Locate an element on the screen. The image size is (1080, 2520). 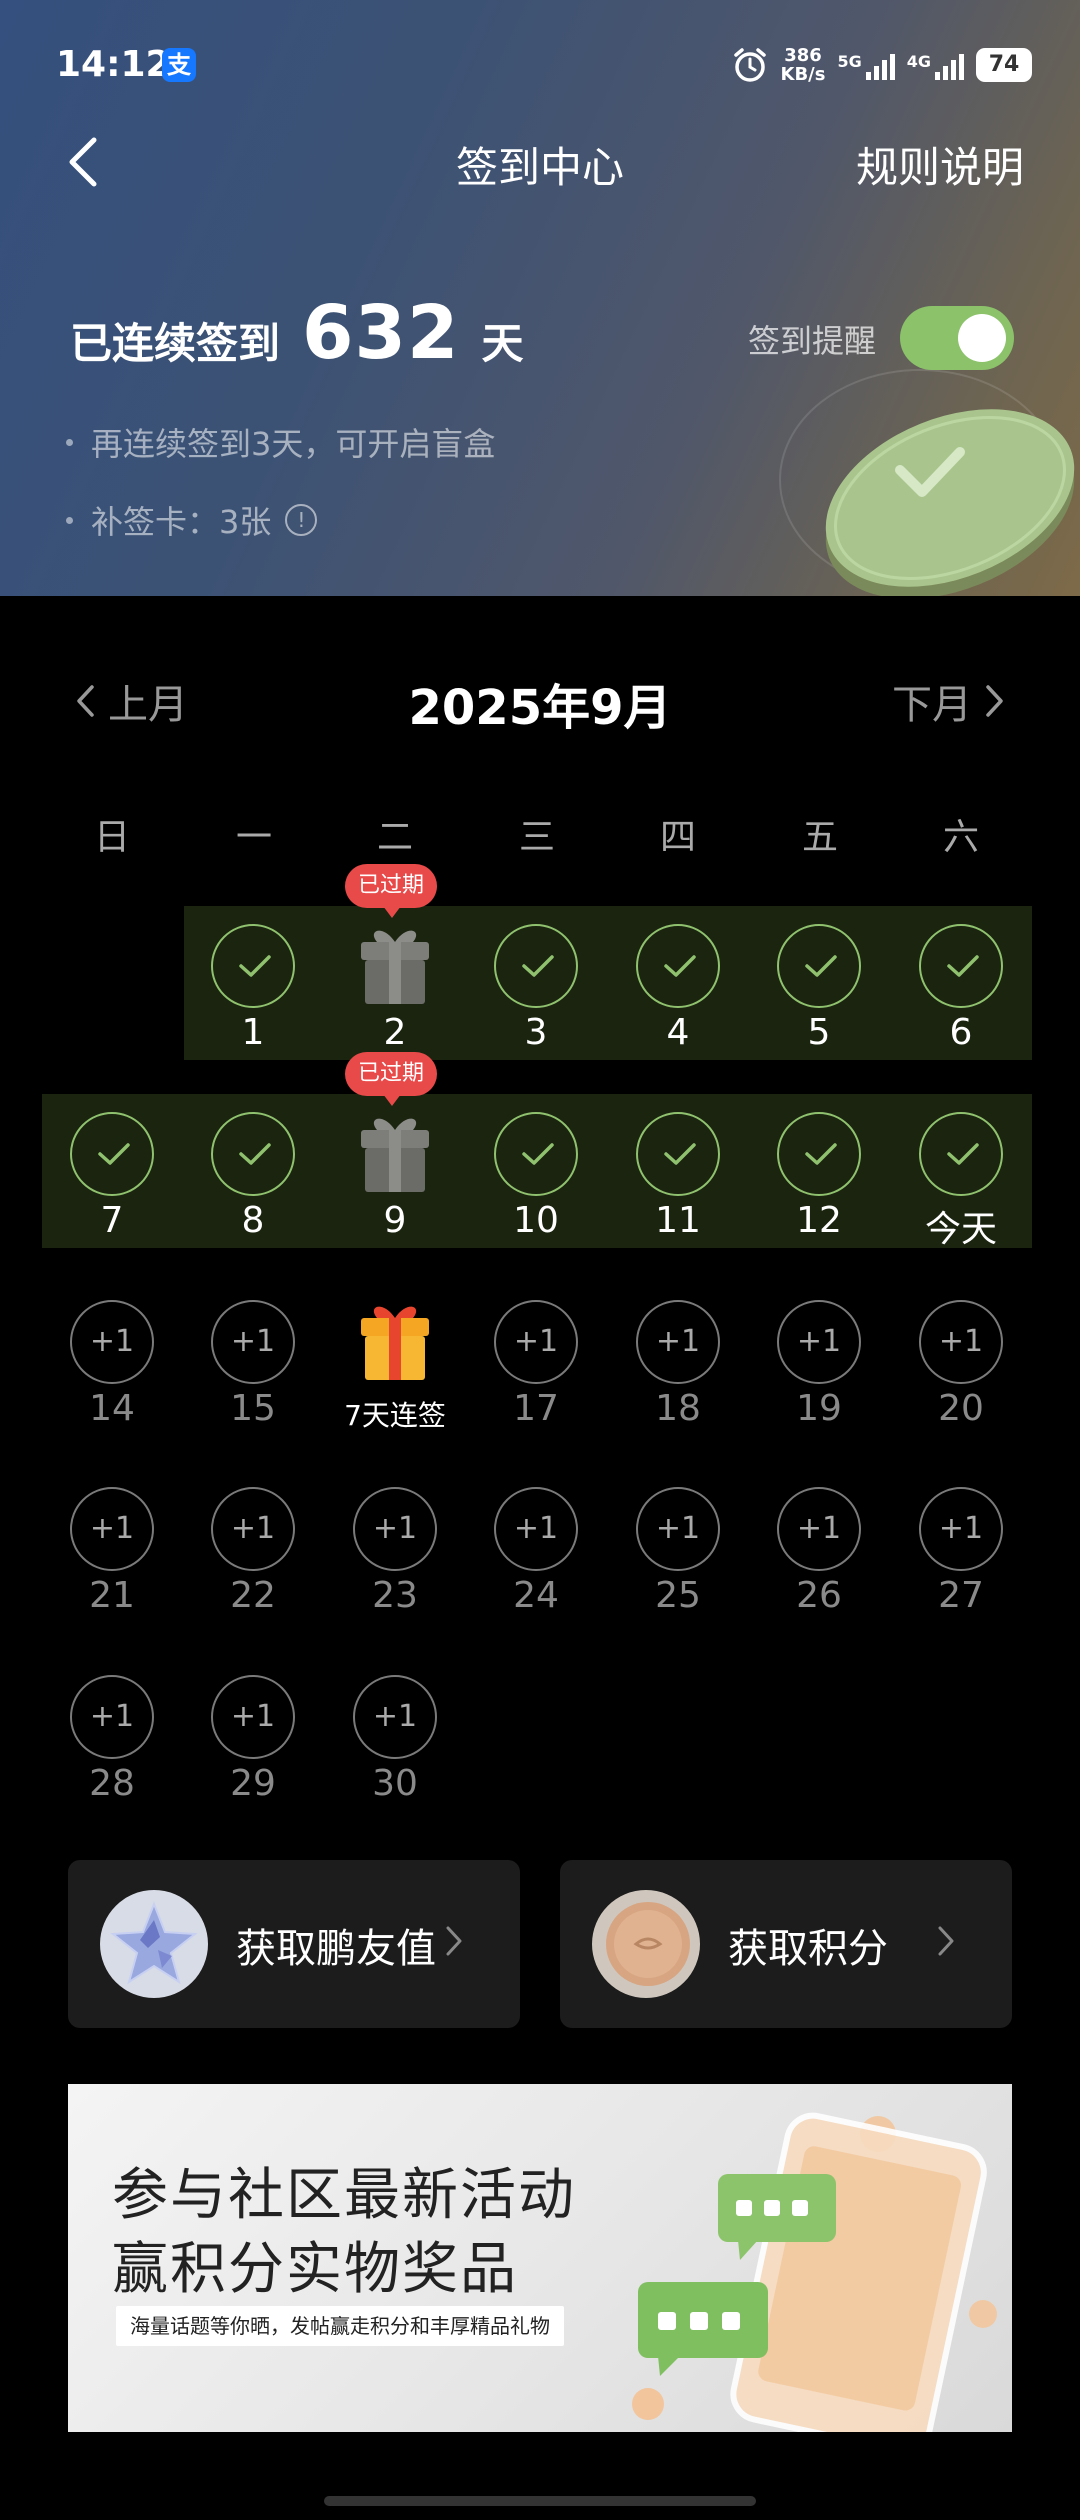
calendar-day: 11 is located at coordinates (678, 1185).